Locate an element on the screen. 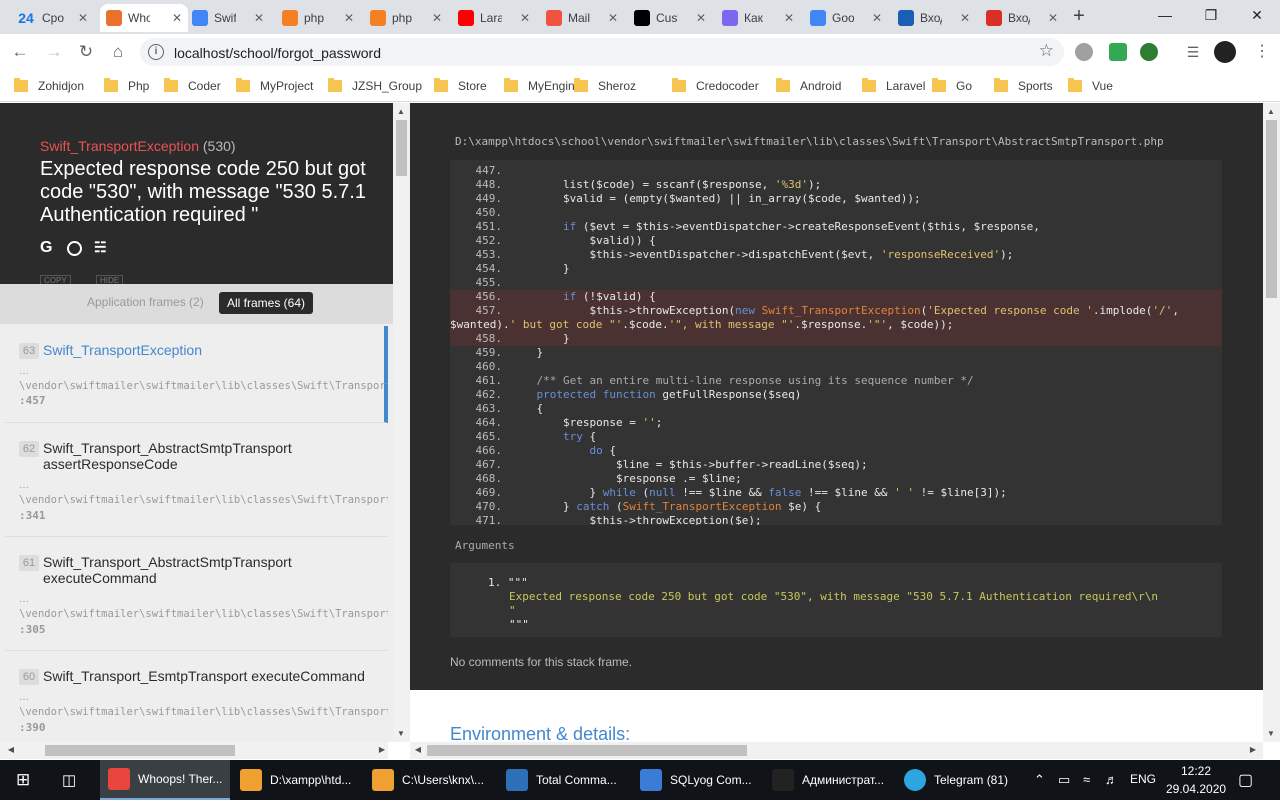  profile-avatar is located at coordinates (1225, 52).